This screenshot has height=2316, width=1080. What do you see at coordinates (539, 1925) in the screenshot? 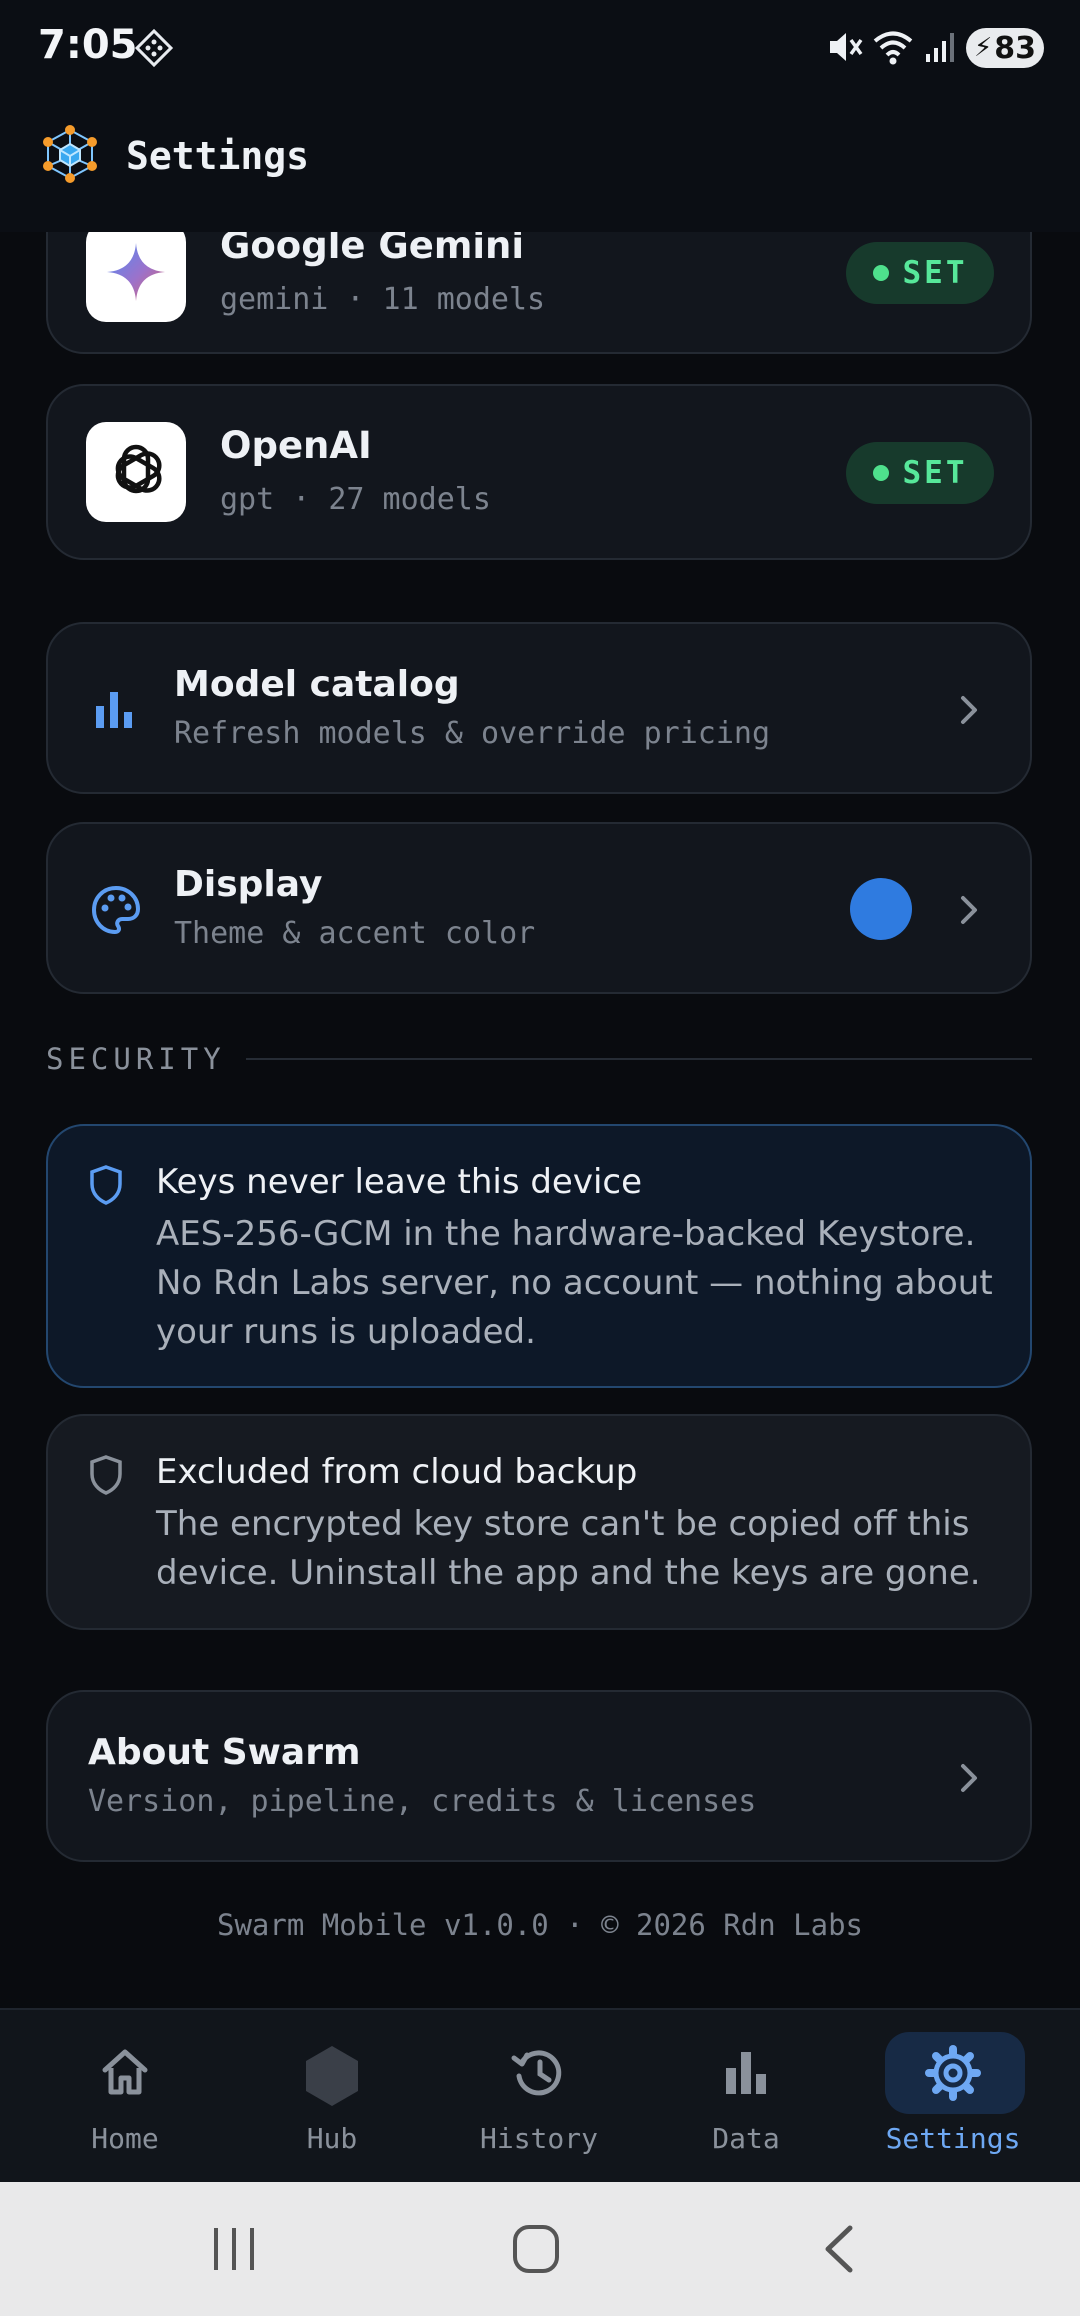
I see `version-footer: Swarm Mobile v1.0.0 · © 2026 Rdn Labs` at bounding box center [539, 1925].